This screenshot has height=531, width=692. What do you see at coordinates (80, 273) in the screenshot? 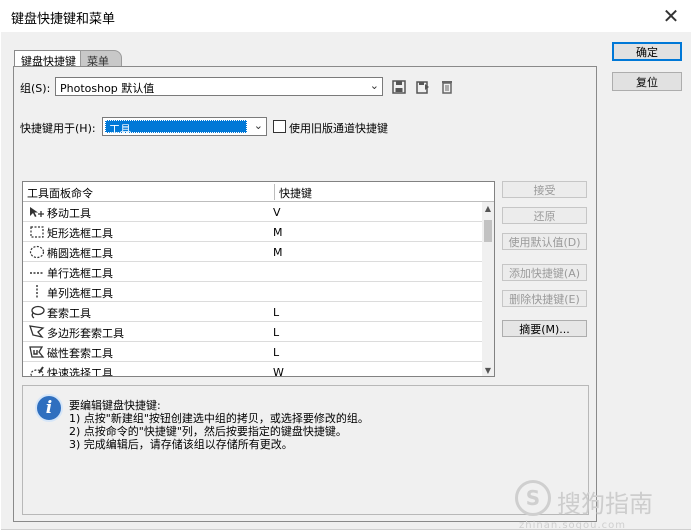
I see `command-name: 单行选框工具` at bounding box center [80, 273].